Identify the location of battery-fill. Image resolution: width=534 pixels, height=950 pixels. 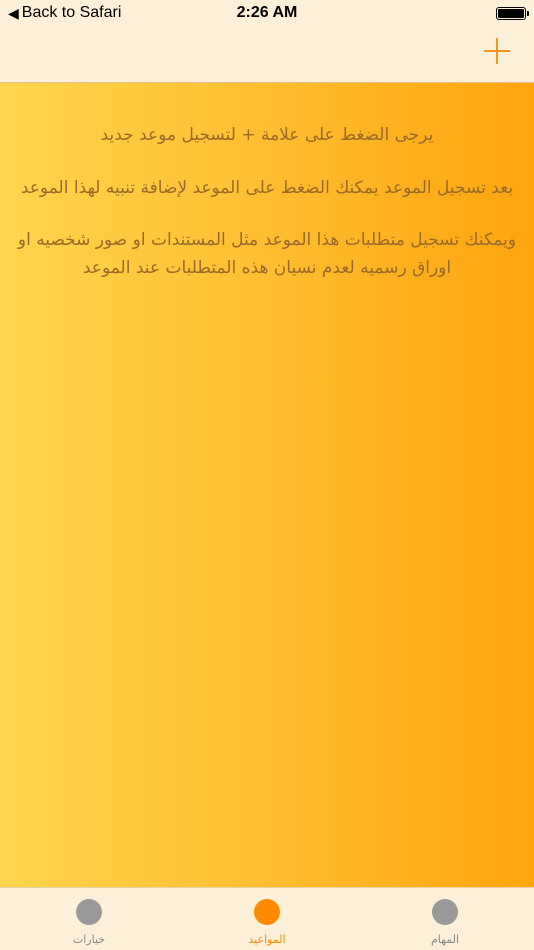
(511, 13).